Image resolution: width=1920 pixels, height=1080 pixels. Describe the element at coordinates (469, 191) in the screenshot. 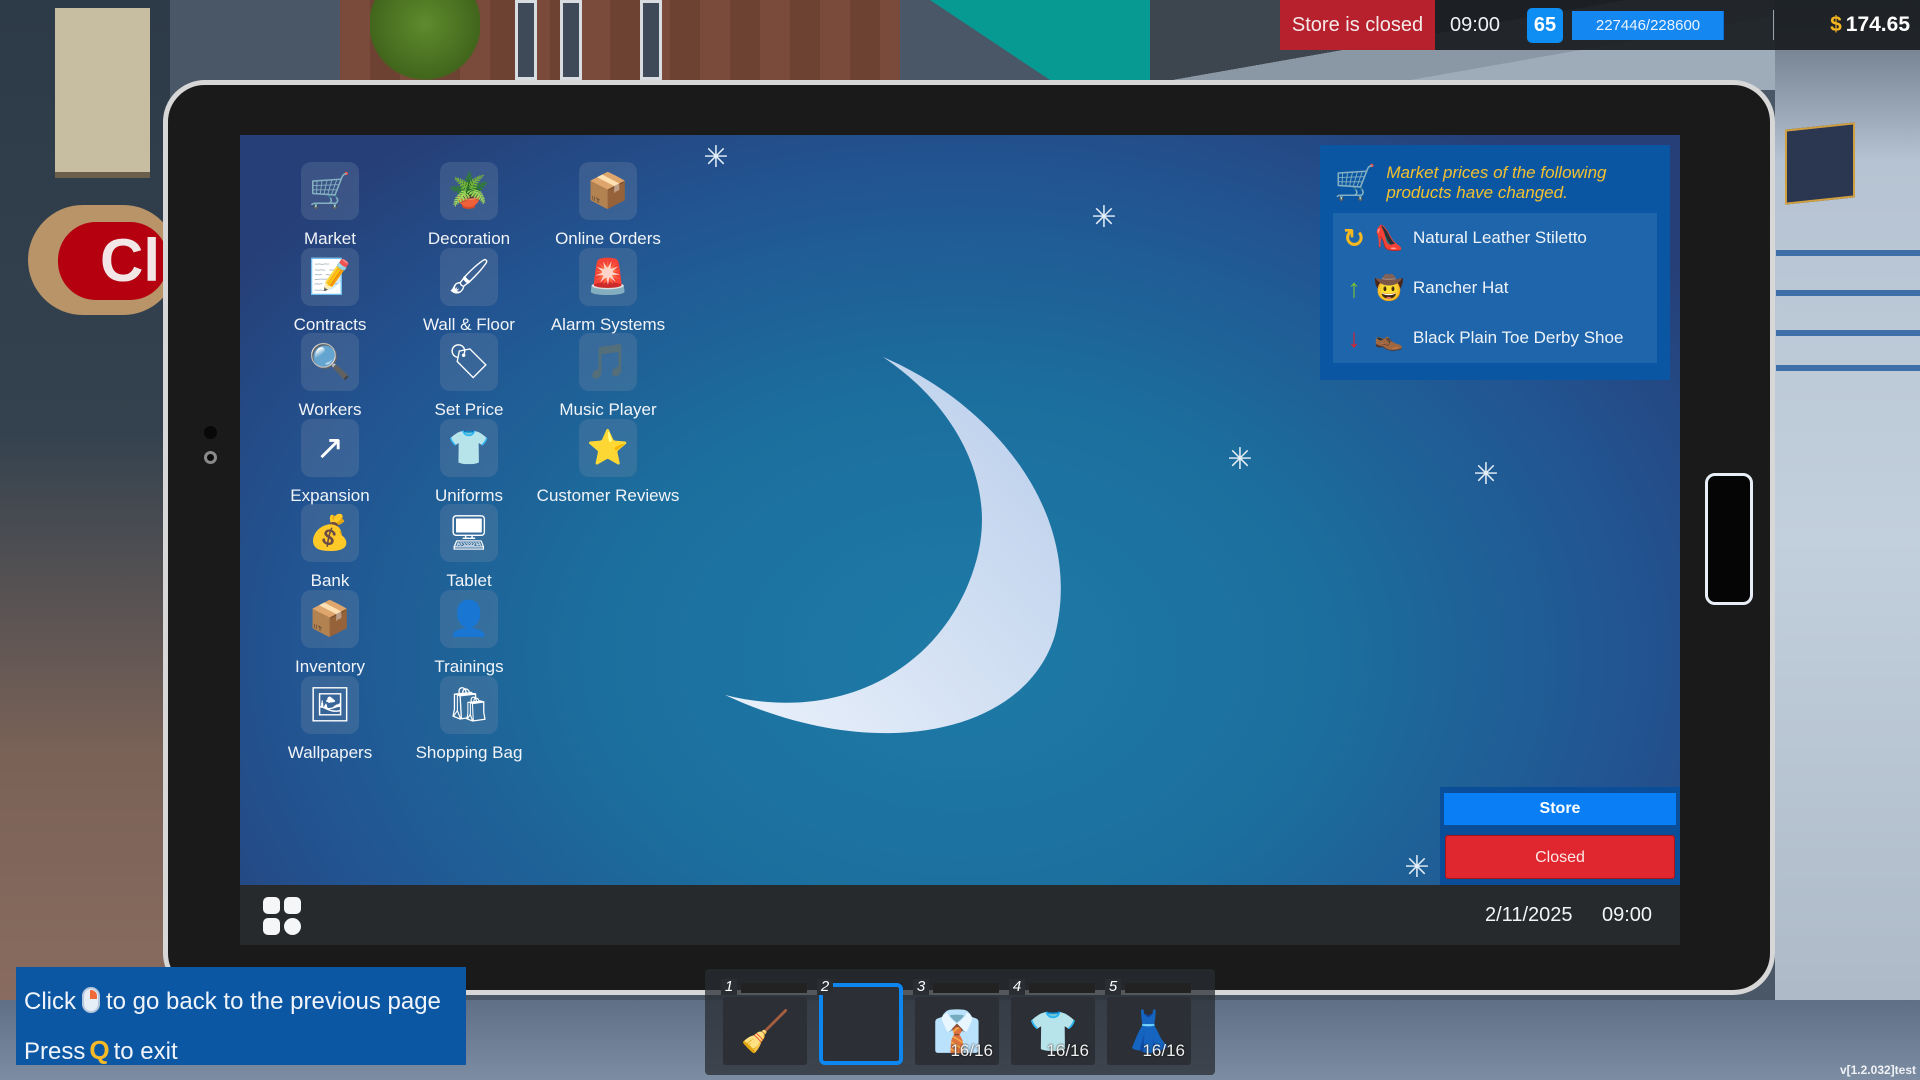

I see `decoration-icon: 🪴` at that location.